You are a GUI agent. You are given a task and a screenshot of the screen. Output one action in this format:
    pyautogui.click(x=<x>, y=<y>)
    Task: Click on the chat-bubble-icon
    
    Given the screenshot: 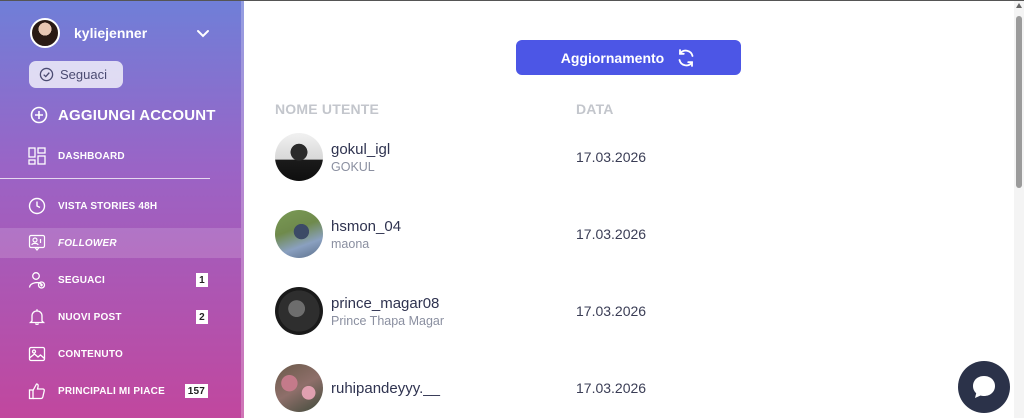 What is the action you would take?
    pyautogui.click(x=984, y=387)
    